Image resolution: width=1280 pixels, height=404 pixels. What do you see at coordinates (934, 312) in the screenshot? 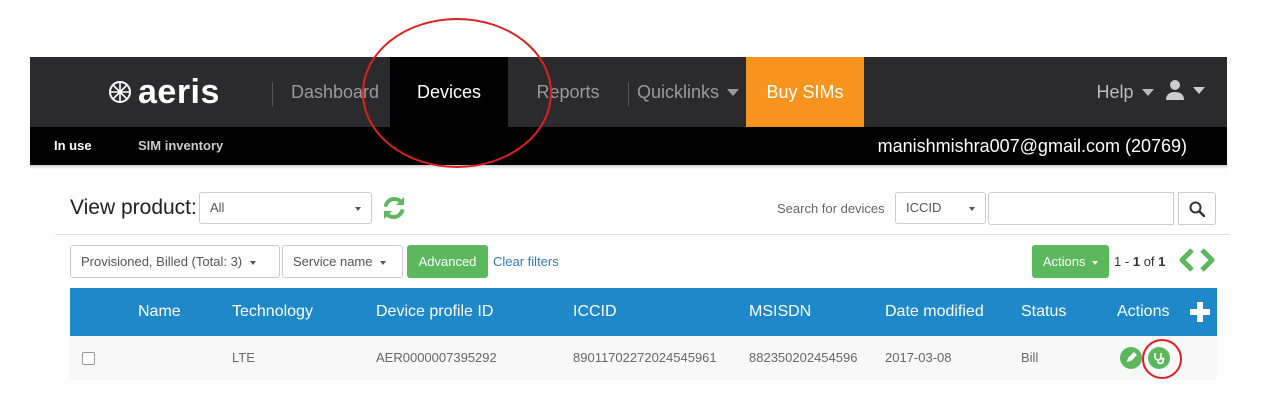
I see `col-date-modified: Date modified` at bounding box center [934, 312].